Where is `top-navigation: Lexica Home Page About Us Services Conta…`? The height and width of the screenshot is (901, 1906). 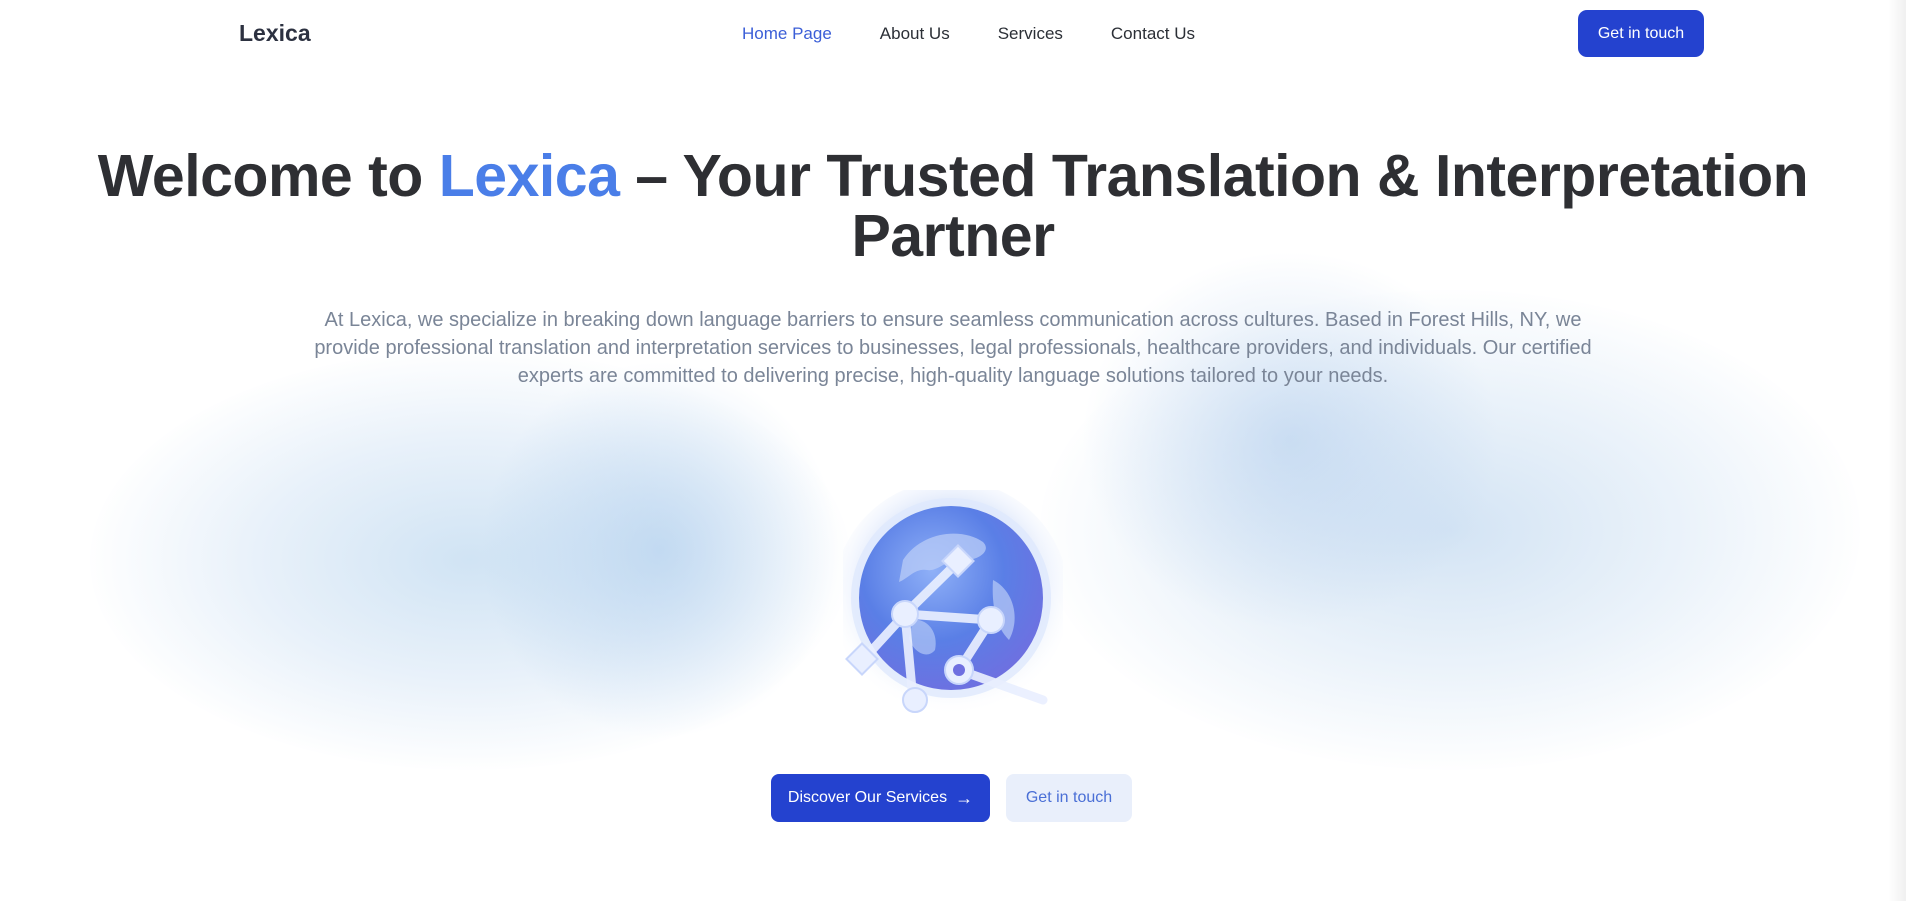
top-navigation: Lexica Home Page About Us Services Conta… is located at coordinates (953, 34).